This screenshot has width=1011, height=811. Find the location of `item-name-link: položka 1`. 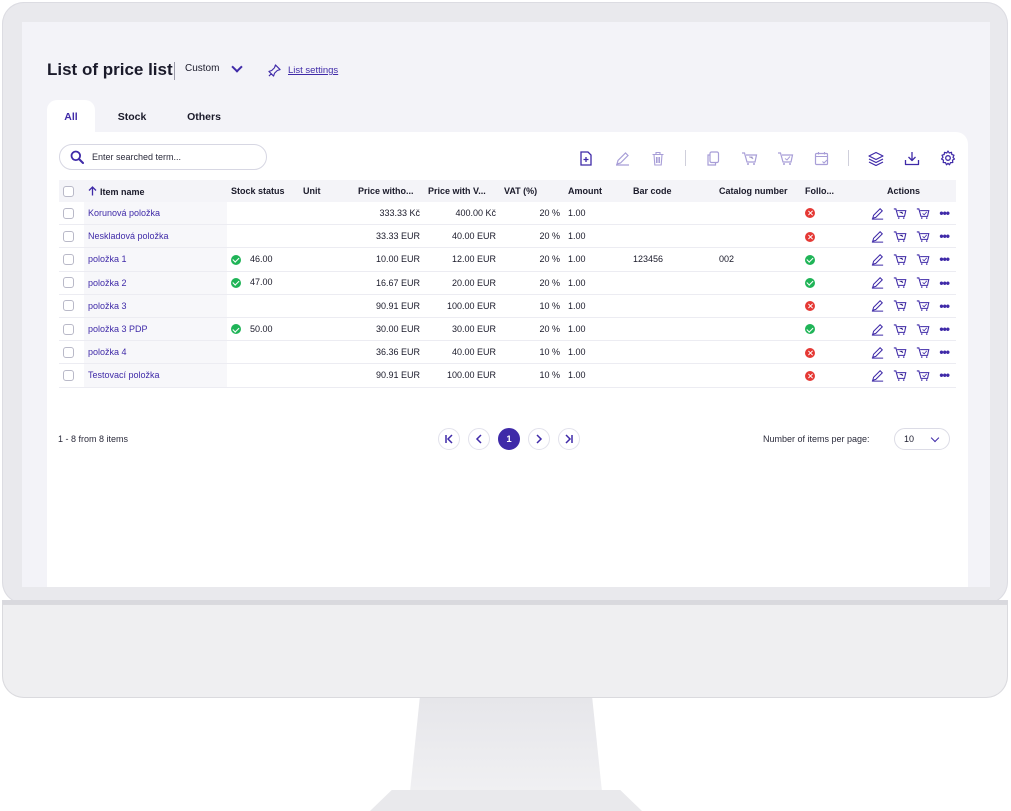

item-name-link: položka 1 is located at coordinates (107, 259).